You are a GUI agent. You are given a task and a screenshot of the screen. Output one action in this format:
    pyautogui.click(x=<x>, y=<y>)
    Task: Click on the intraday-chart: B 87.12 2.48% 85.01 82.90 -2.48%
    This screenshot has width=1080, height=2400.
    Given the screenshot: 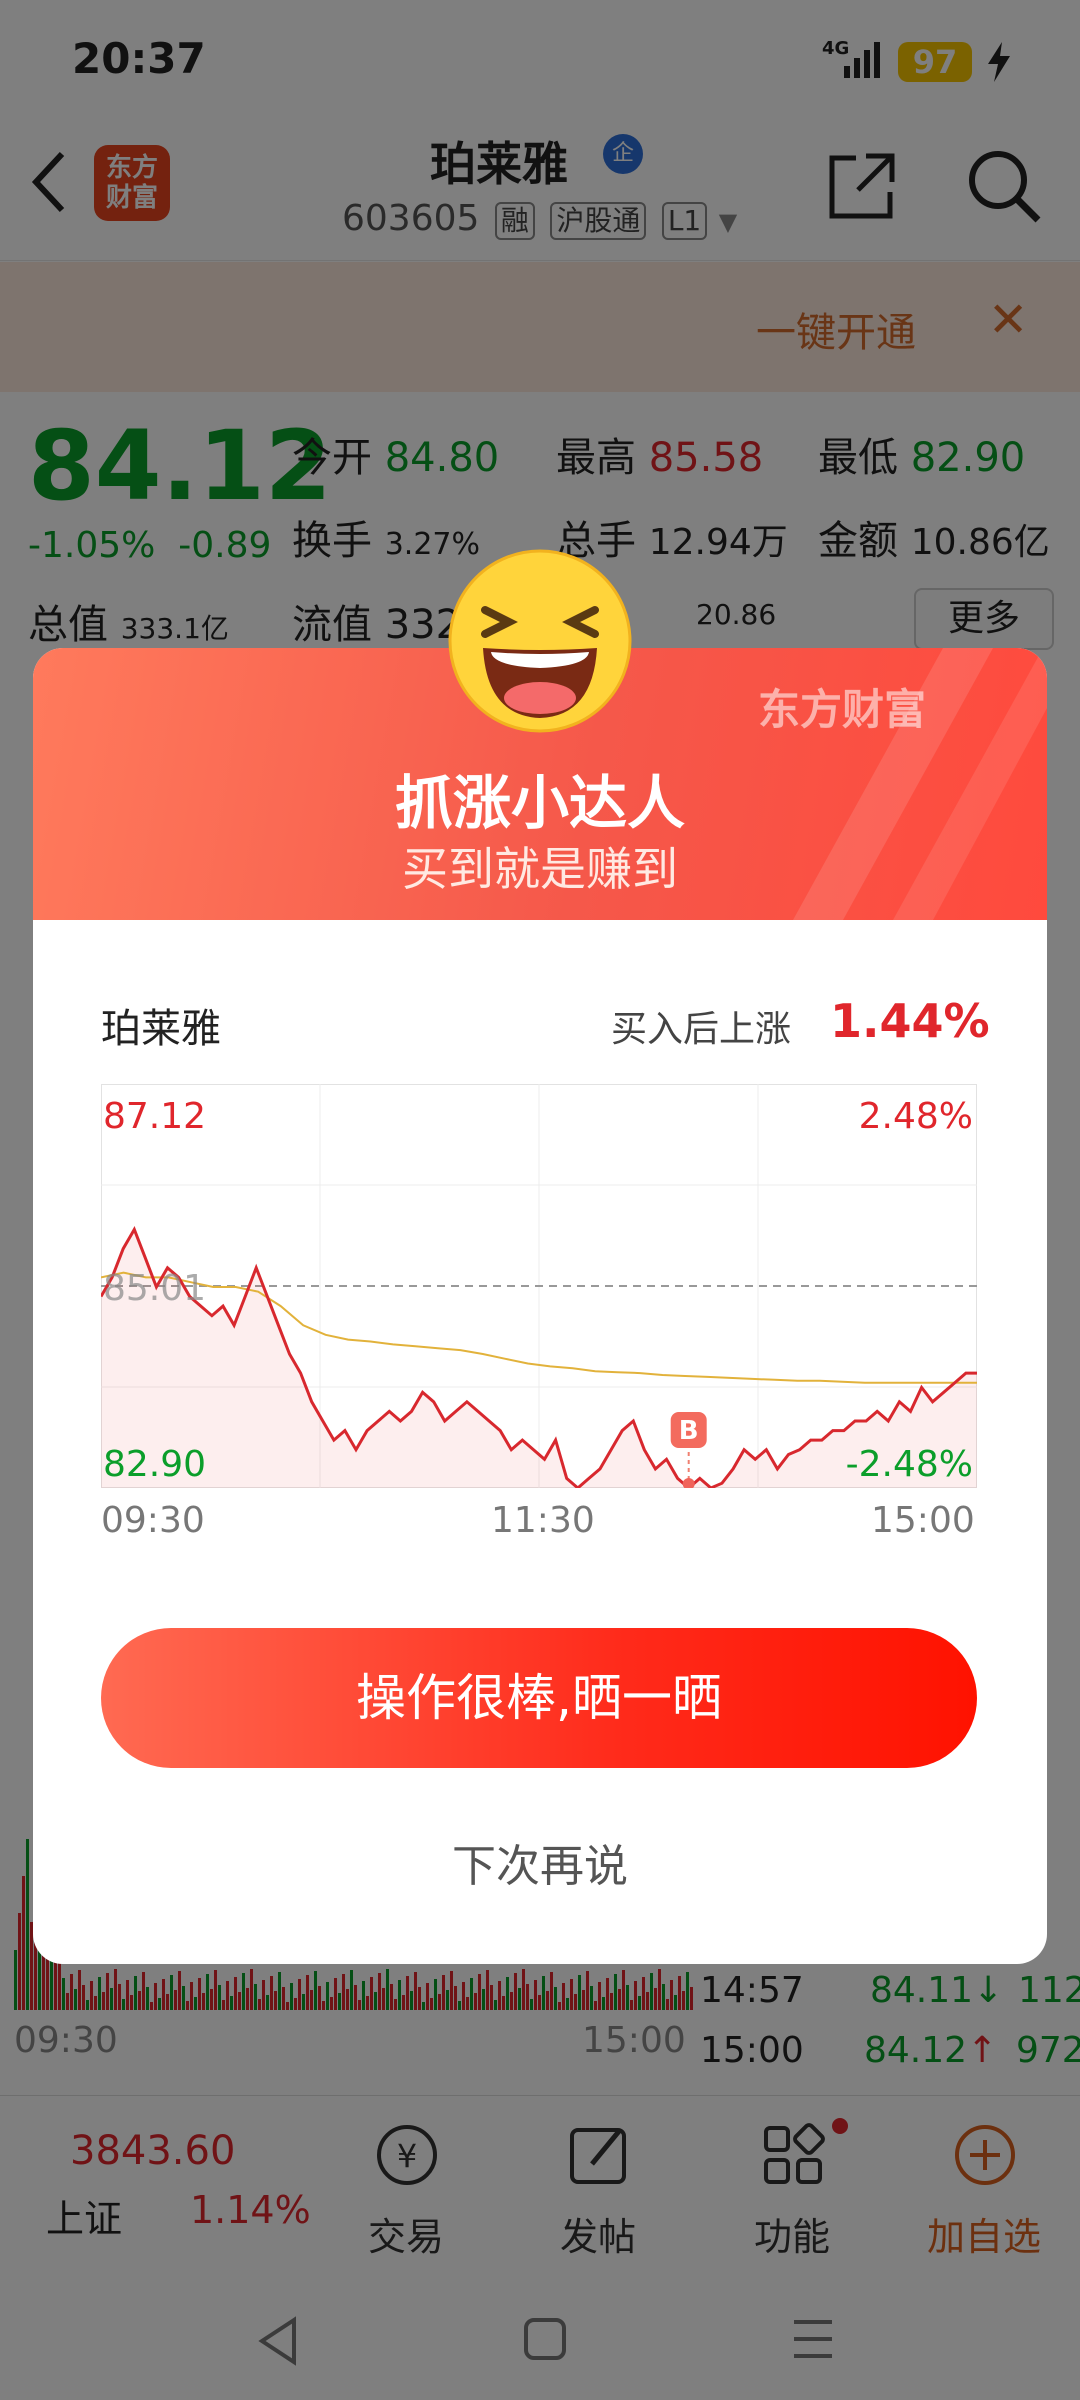 What is the action you would take?
    pyautogui.click(x=539, y=1286)
    